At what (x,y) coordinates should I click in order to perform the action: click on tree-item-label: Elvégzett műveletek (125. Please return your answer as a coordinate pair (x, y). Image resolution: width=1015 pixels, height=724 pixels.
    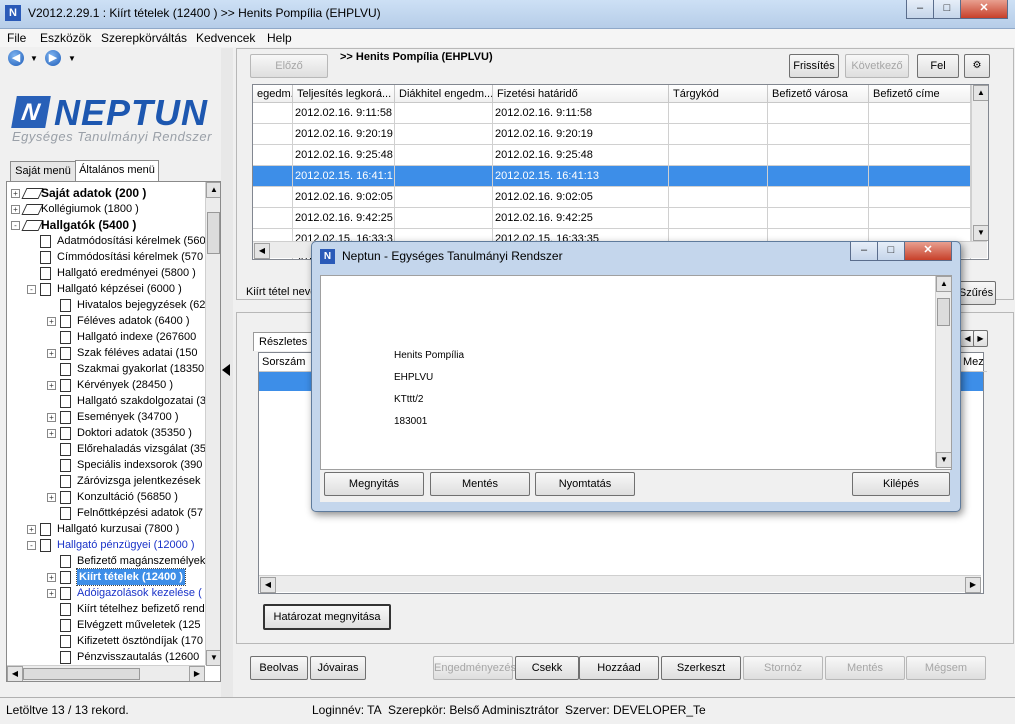
    Looking at the image, I should click on (139, 625).